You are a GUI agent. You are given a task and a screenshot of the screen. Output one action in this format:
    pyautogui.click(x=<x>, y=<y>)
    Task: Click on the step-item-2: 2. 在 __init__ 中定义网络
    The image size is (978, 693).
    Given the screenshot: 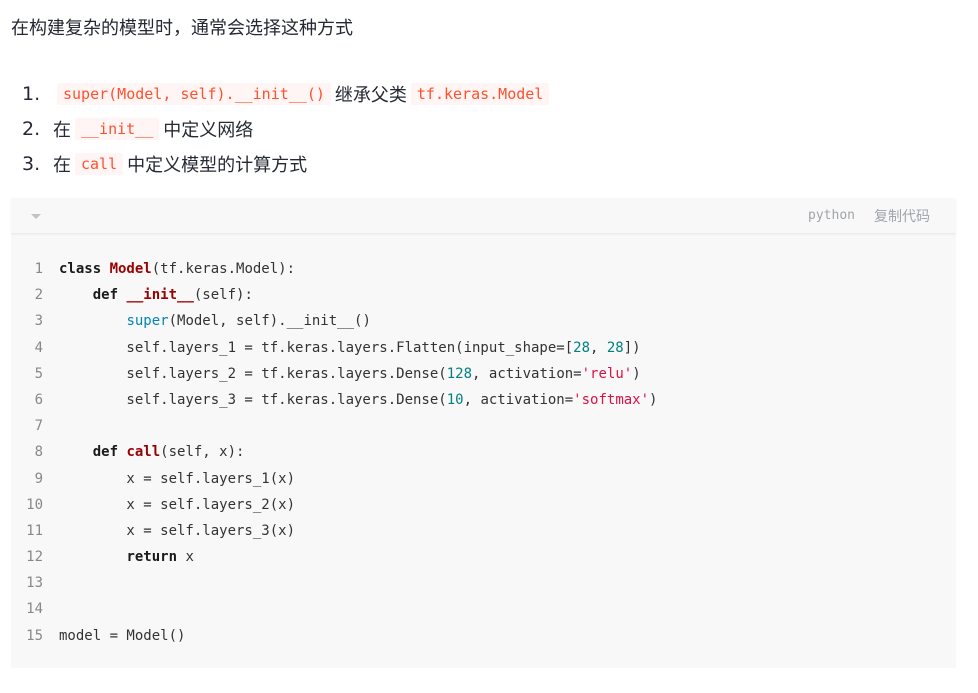 What is the action you would take?
    pyautogui.click(x=287, y=128)
    